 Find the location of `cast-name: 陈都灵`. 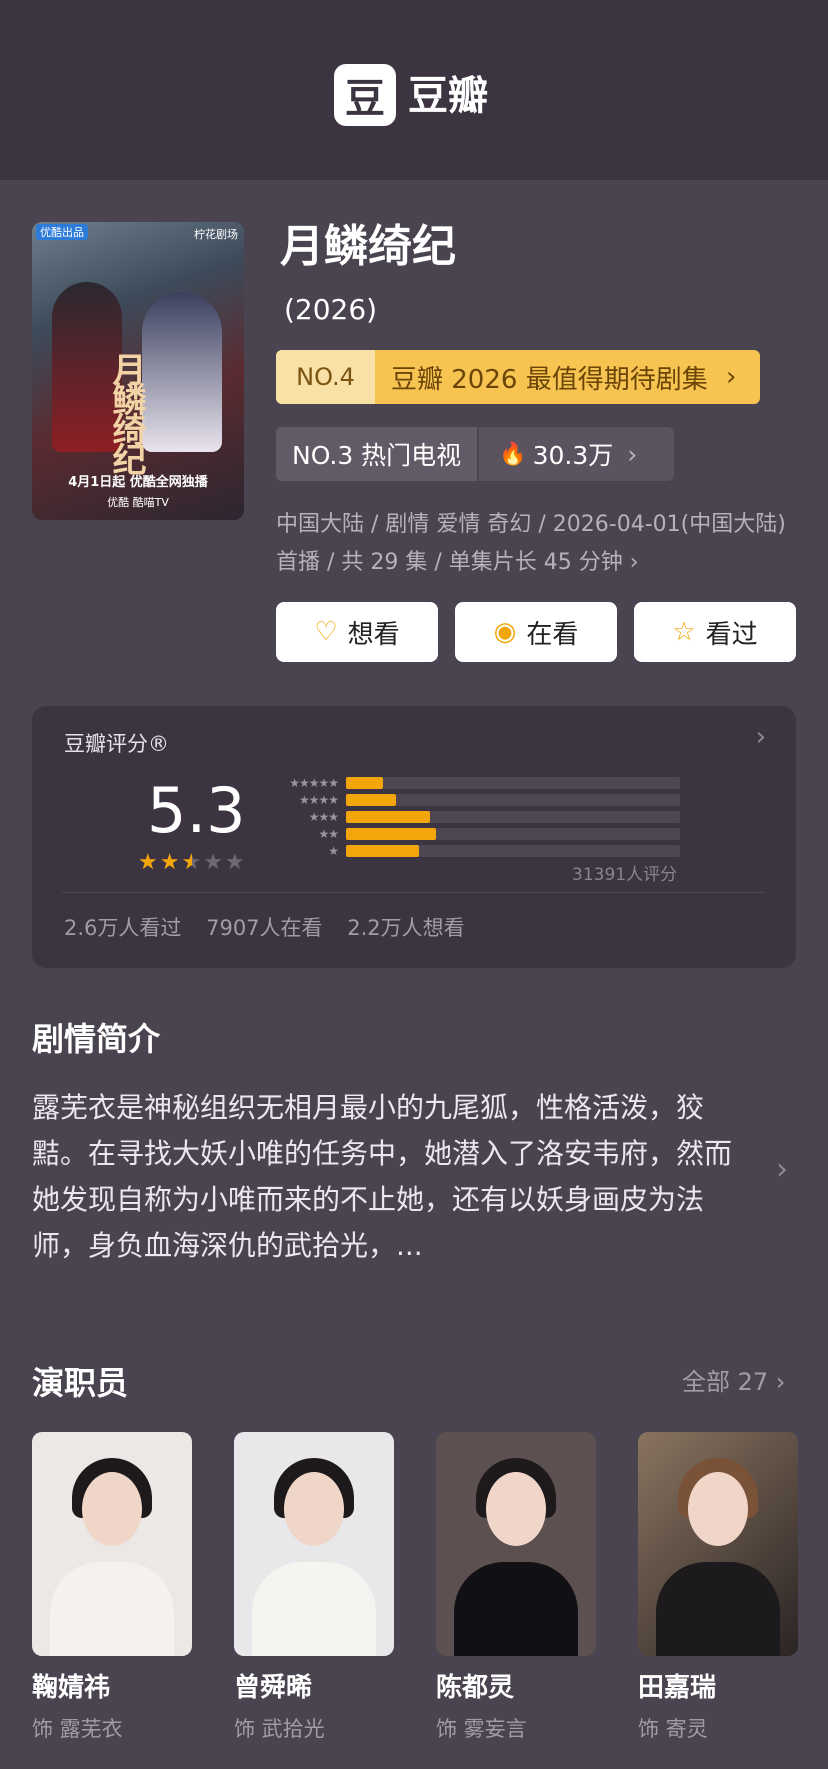

cast-name: 陈都灵 is located at coordinates (475, 1688).